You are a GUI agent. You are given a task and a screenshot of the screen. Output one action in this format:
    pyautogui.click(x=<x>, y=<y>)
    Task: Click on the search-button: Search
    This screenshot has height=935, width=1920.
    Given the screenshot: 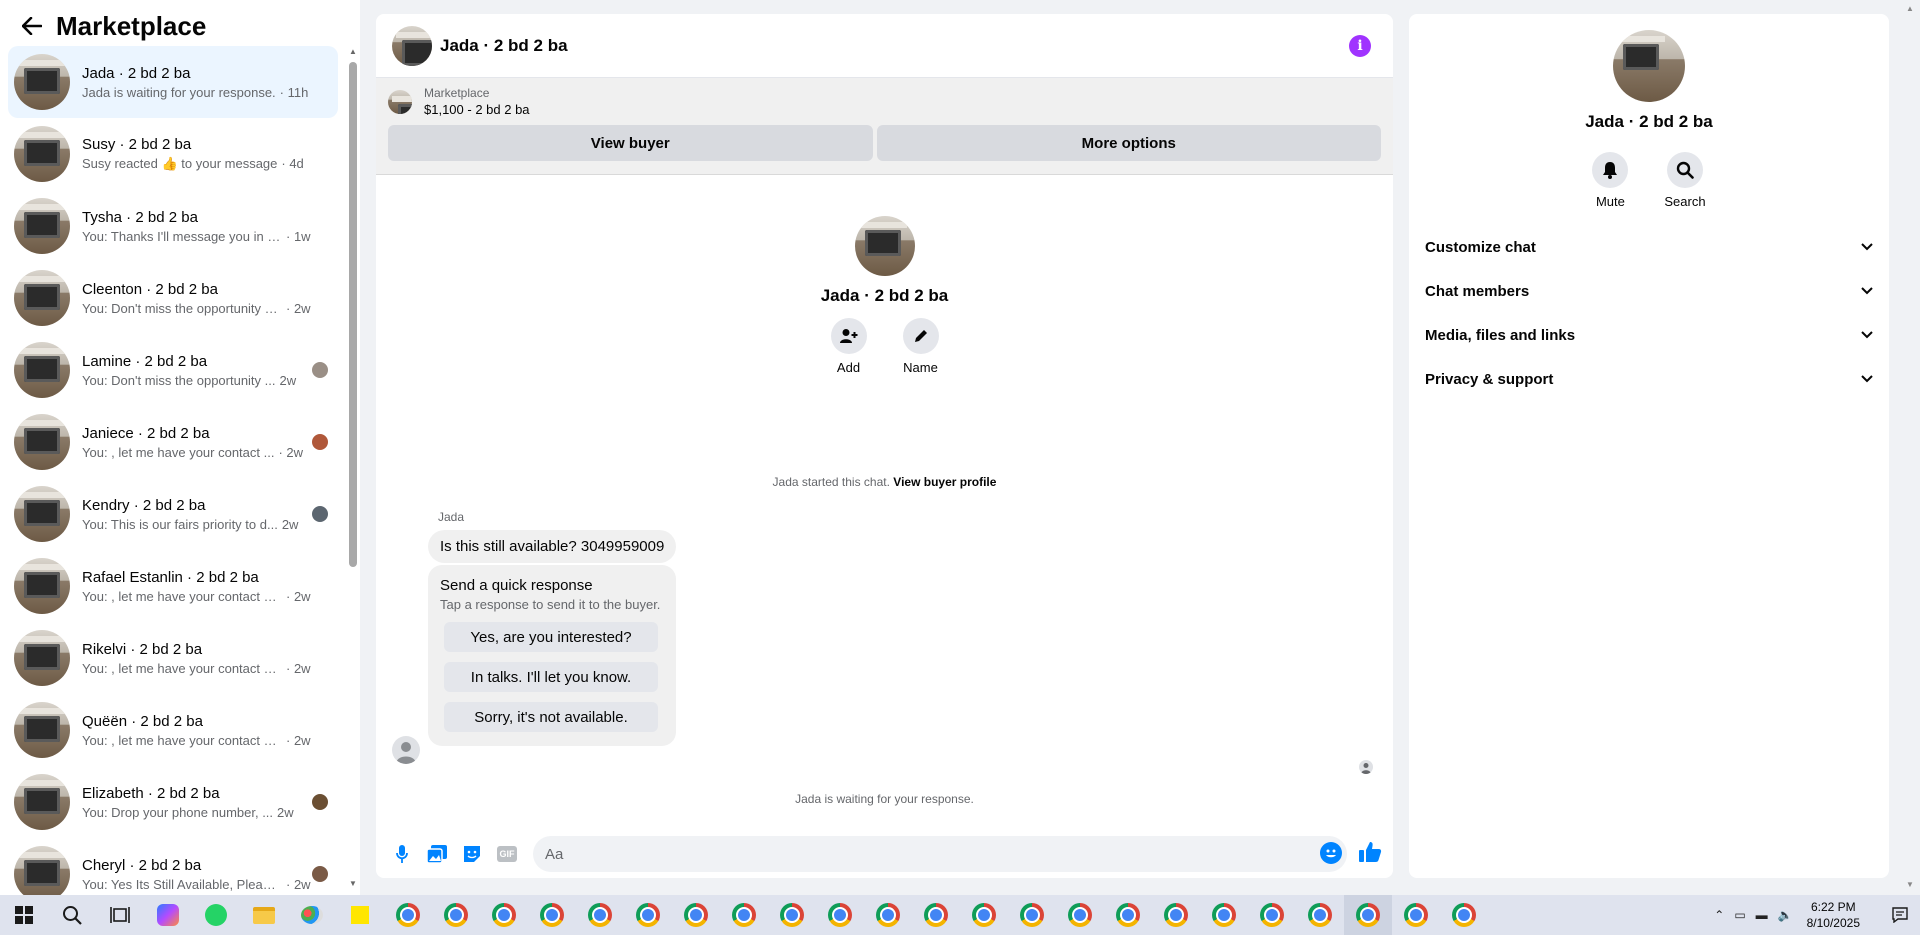 What is the action you would take?
    pyautogui.click(x=1685, y=180)
    